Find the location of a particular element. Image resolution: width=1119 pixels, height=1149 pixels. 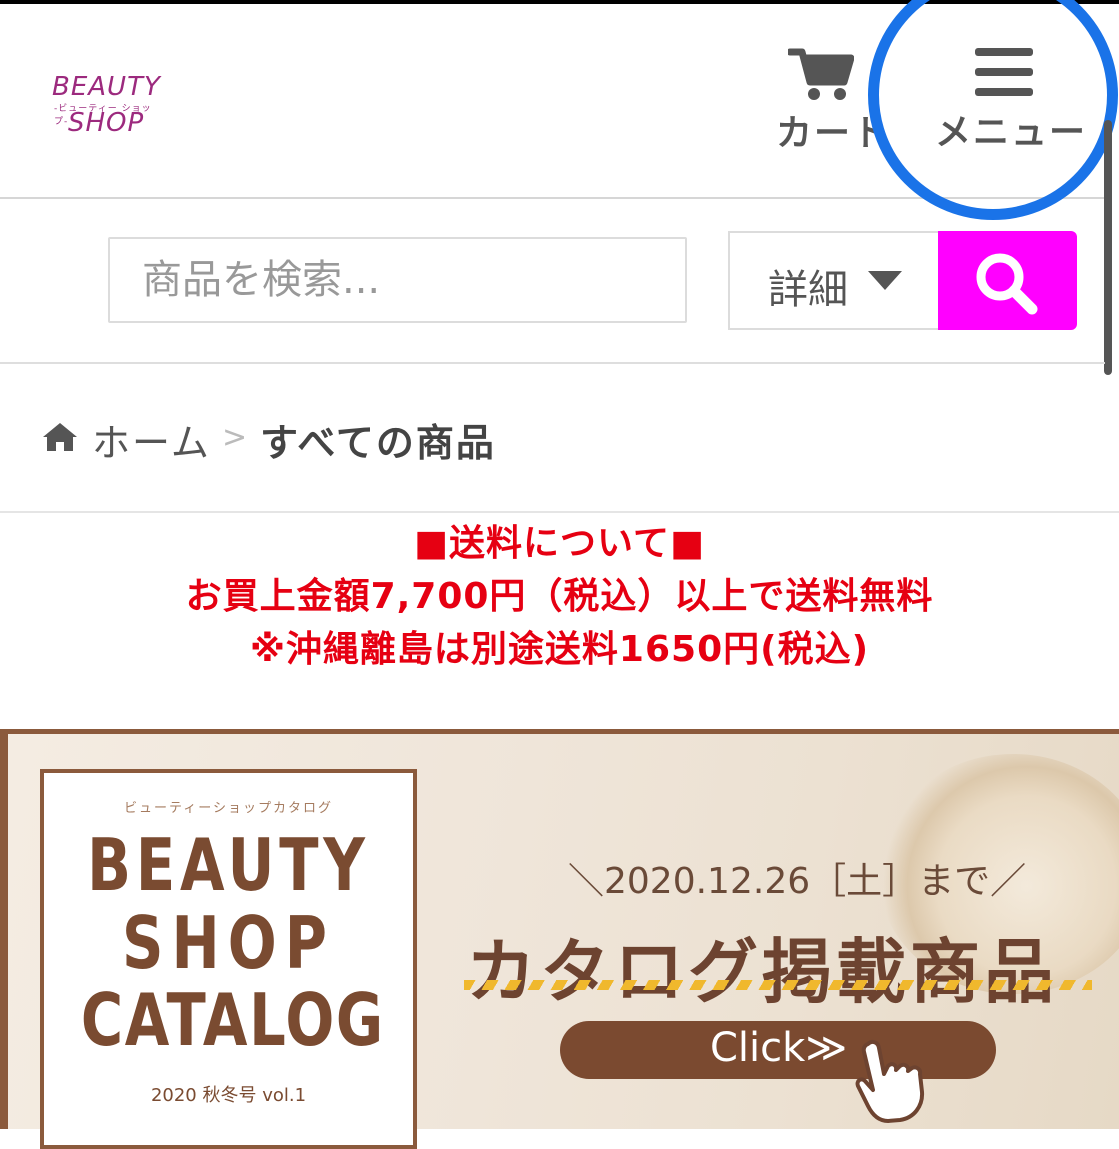

caret-down-icon is located at coordinates (885, 280).